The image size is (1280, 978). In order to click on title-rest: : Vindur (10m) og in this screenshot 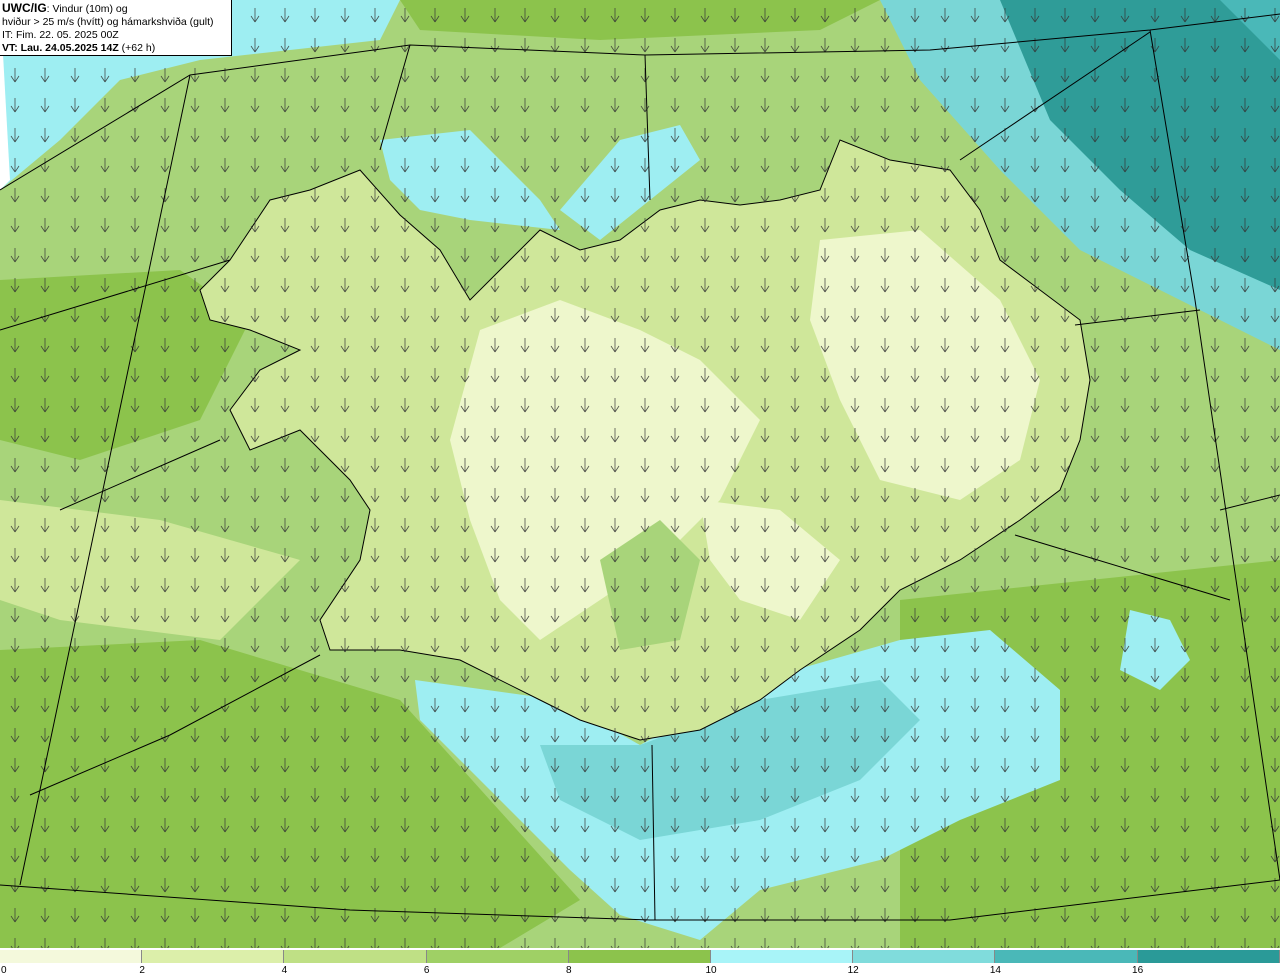, I will do `click(87, 9)`.